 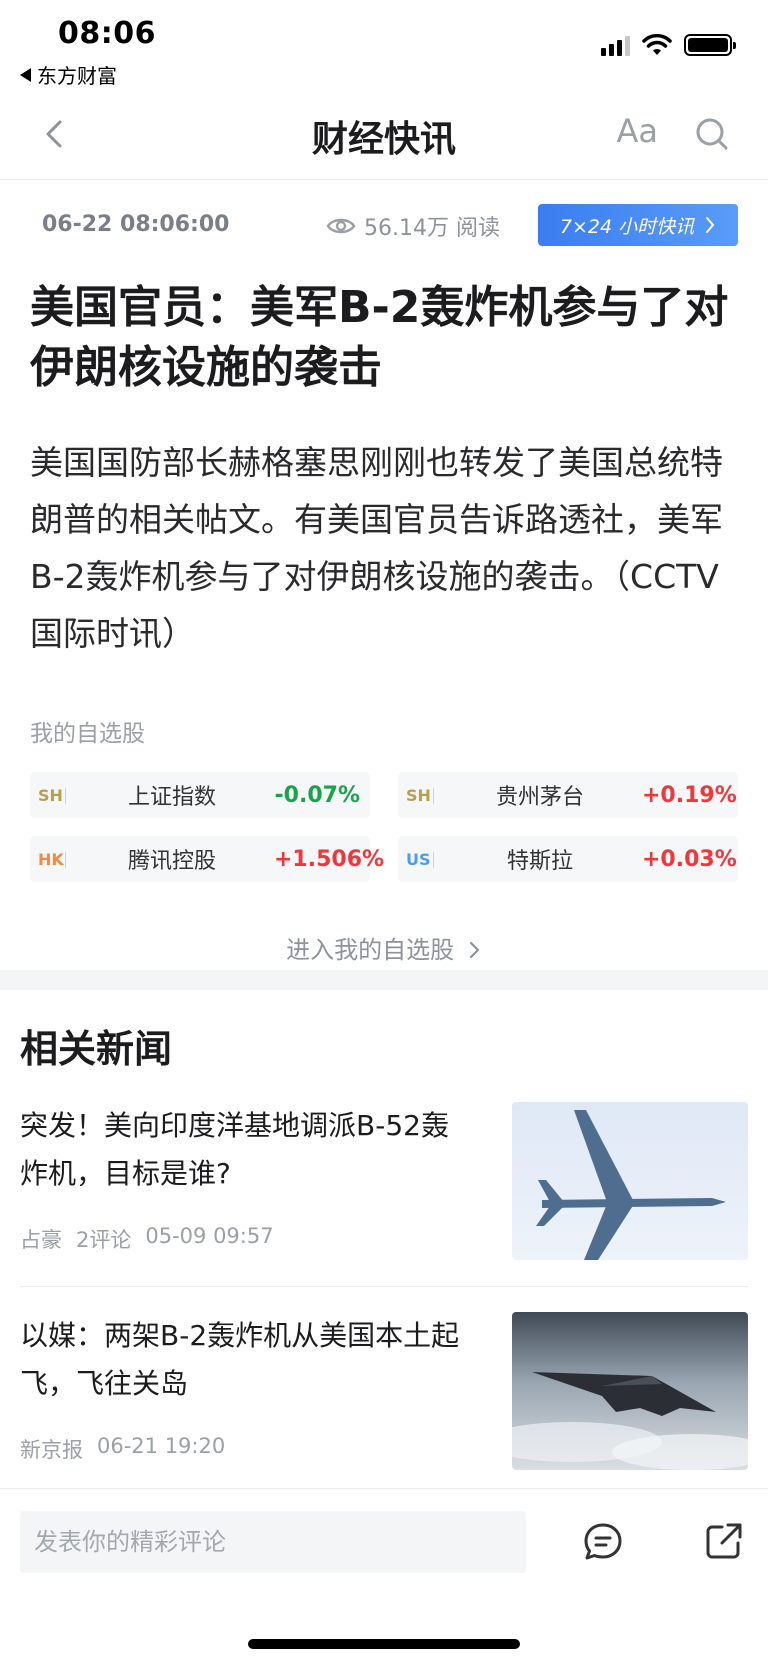 What do you see at coordinates (384, 1286) in the screenshot?
I see `news-divider` at bounding box center [384, 1286].